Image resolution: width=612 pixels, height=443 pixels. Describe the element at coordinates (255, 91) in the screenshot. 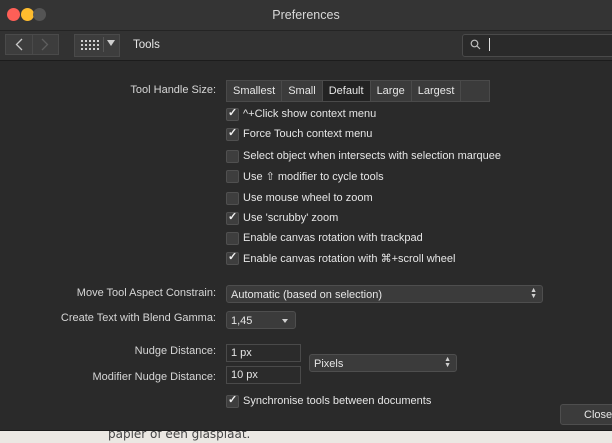

I see `segment-smallest: Smallest` at that location.